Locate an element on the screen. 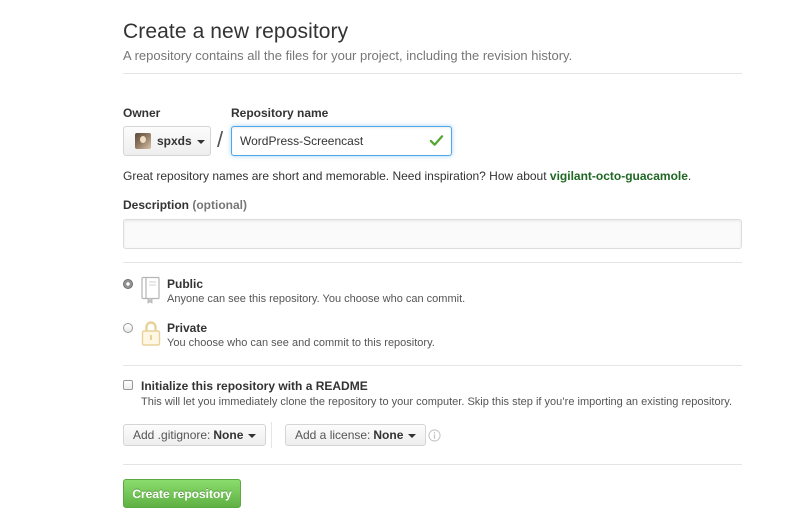 The height and width of the screenshot is (526, 800). readme-label: Initialize this repository with a README is located at coordinates (254, 386).